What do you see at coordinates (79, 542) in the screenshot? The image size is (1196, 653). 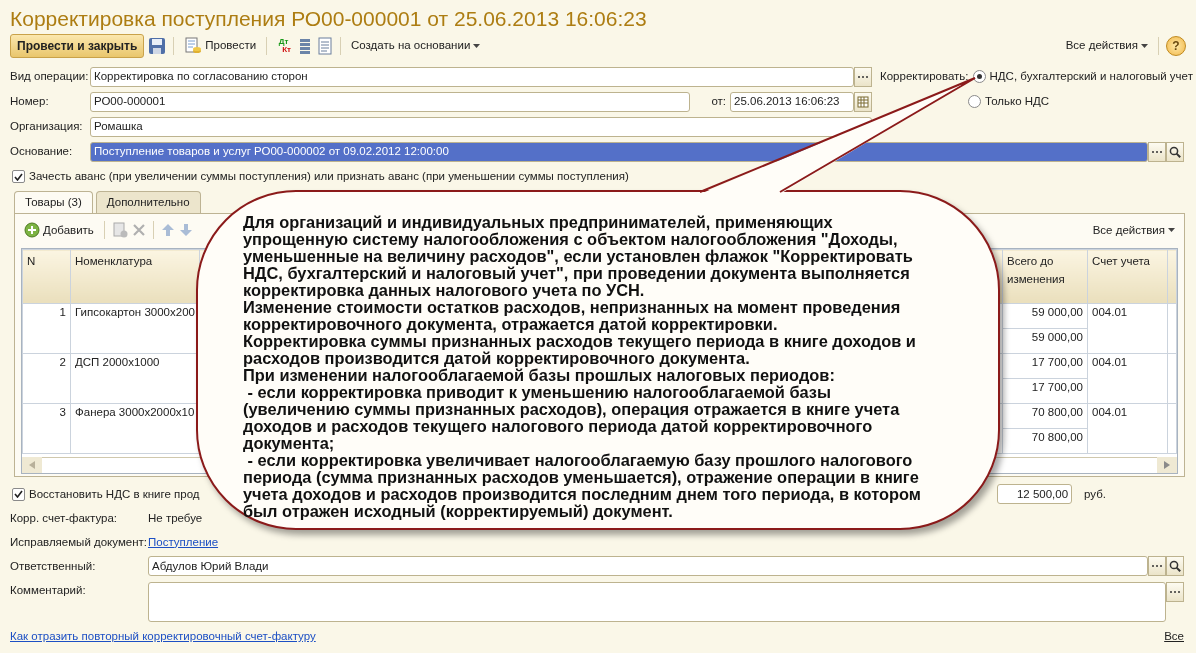 I see `field-label: Исправляемый документ:` at bounding box center [79, 542].